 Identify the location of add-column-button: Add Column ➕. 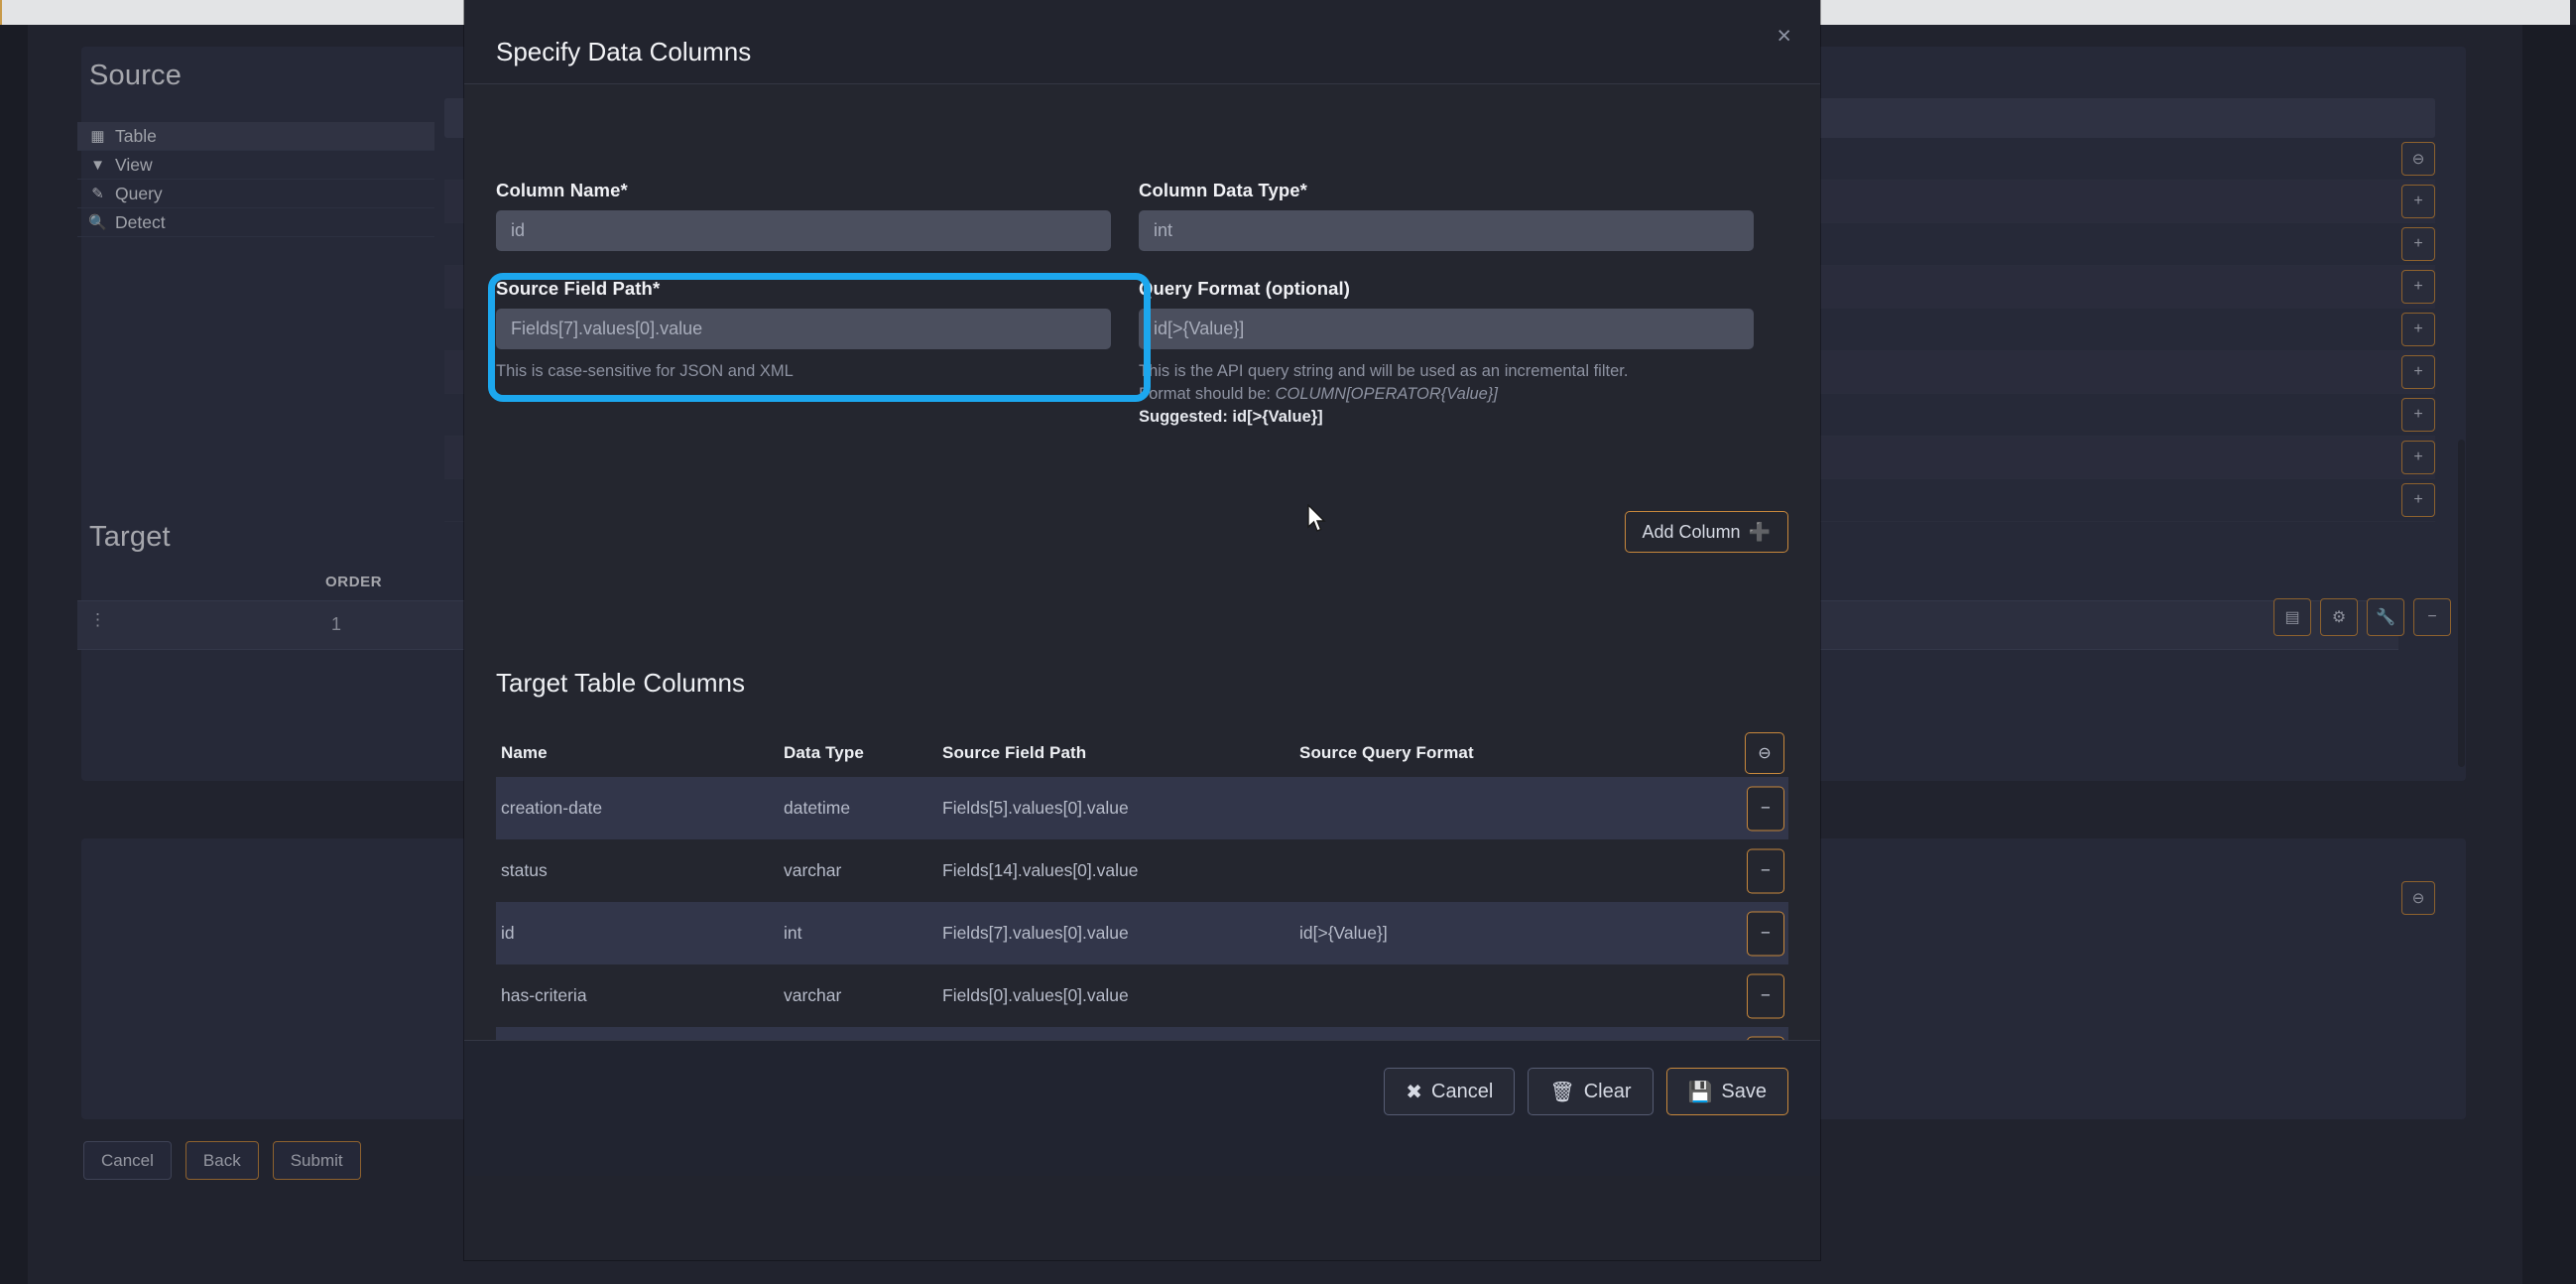
(1706, 532).